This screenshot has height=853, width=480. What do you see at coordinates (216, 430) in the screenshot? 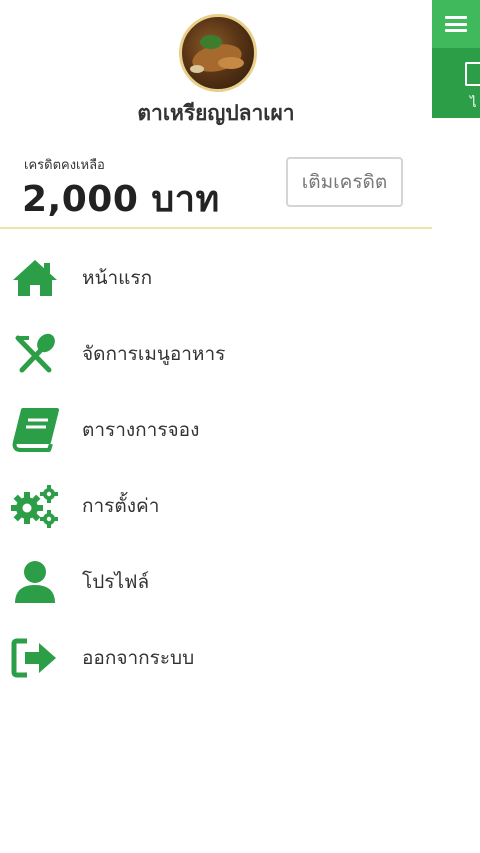
I see `menu-item-booking: ตารางการจอง` at bounding box center [216, 430].